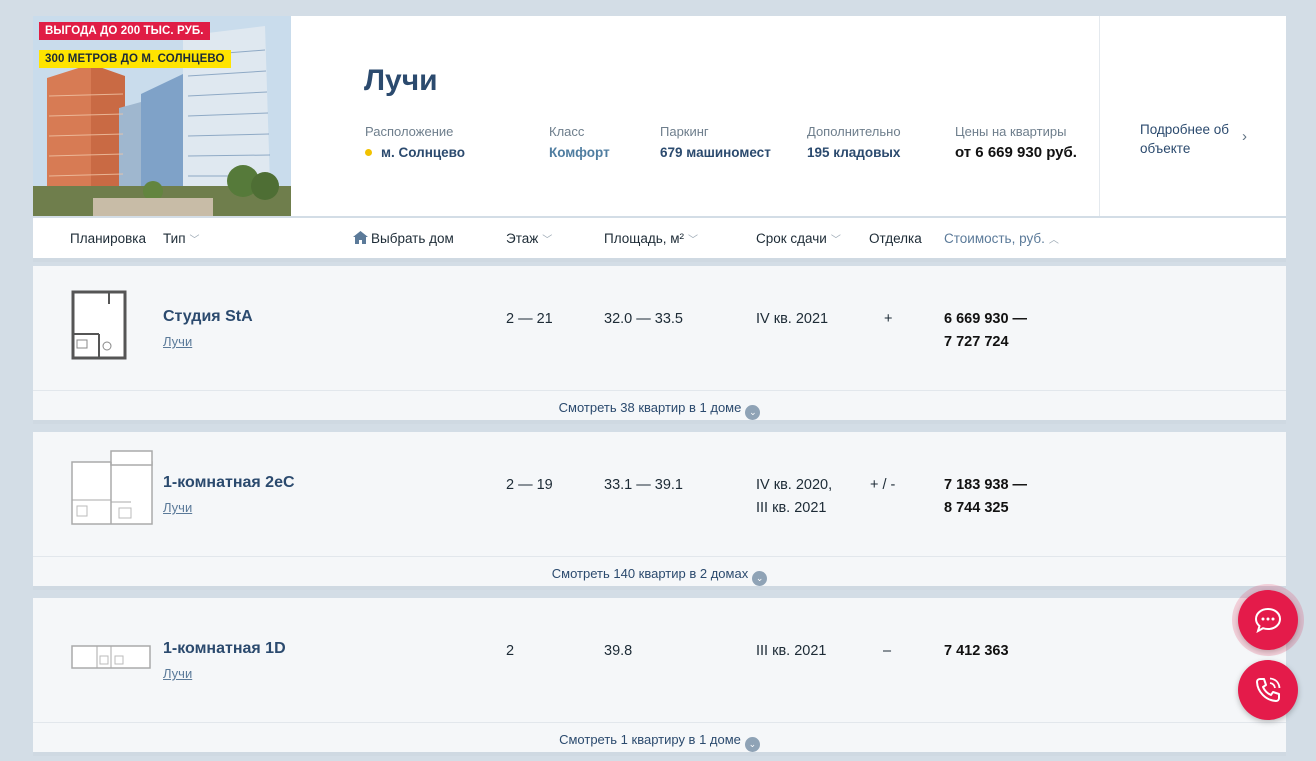  I want to click on metro-distance-badge: 300 МЕТРОВ ДО М. СОЛНЦЕВО, so click(135, 59).